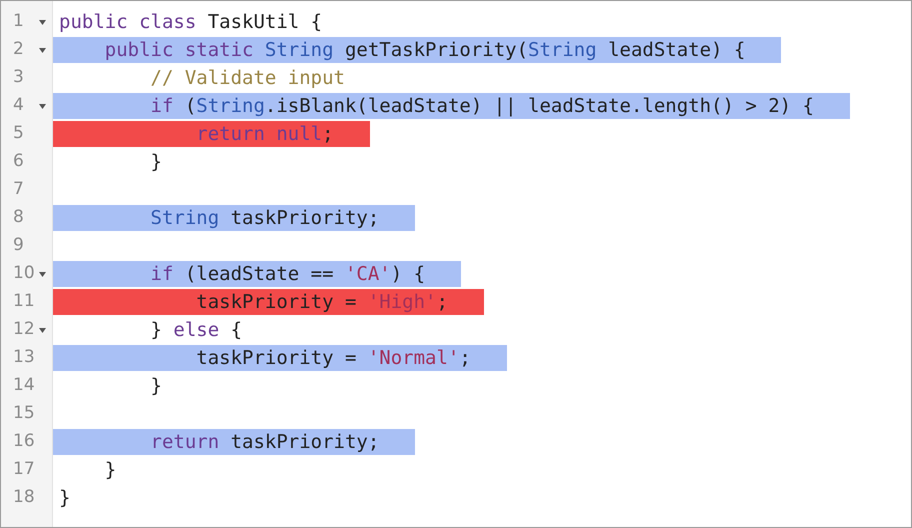  Describe the element at coordinates (18, 50) in the screenshot. I see `line-number: 2` at that location.